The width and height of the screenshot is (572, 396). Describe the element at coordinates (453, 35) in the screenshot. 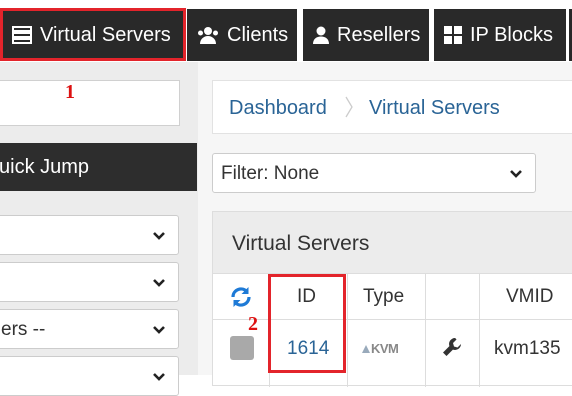

I see `grid-icon` at that location.